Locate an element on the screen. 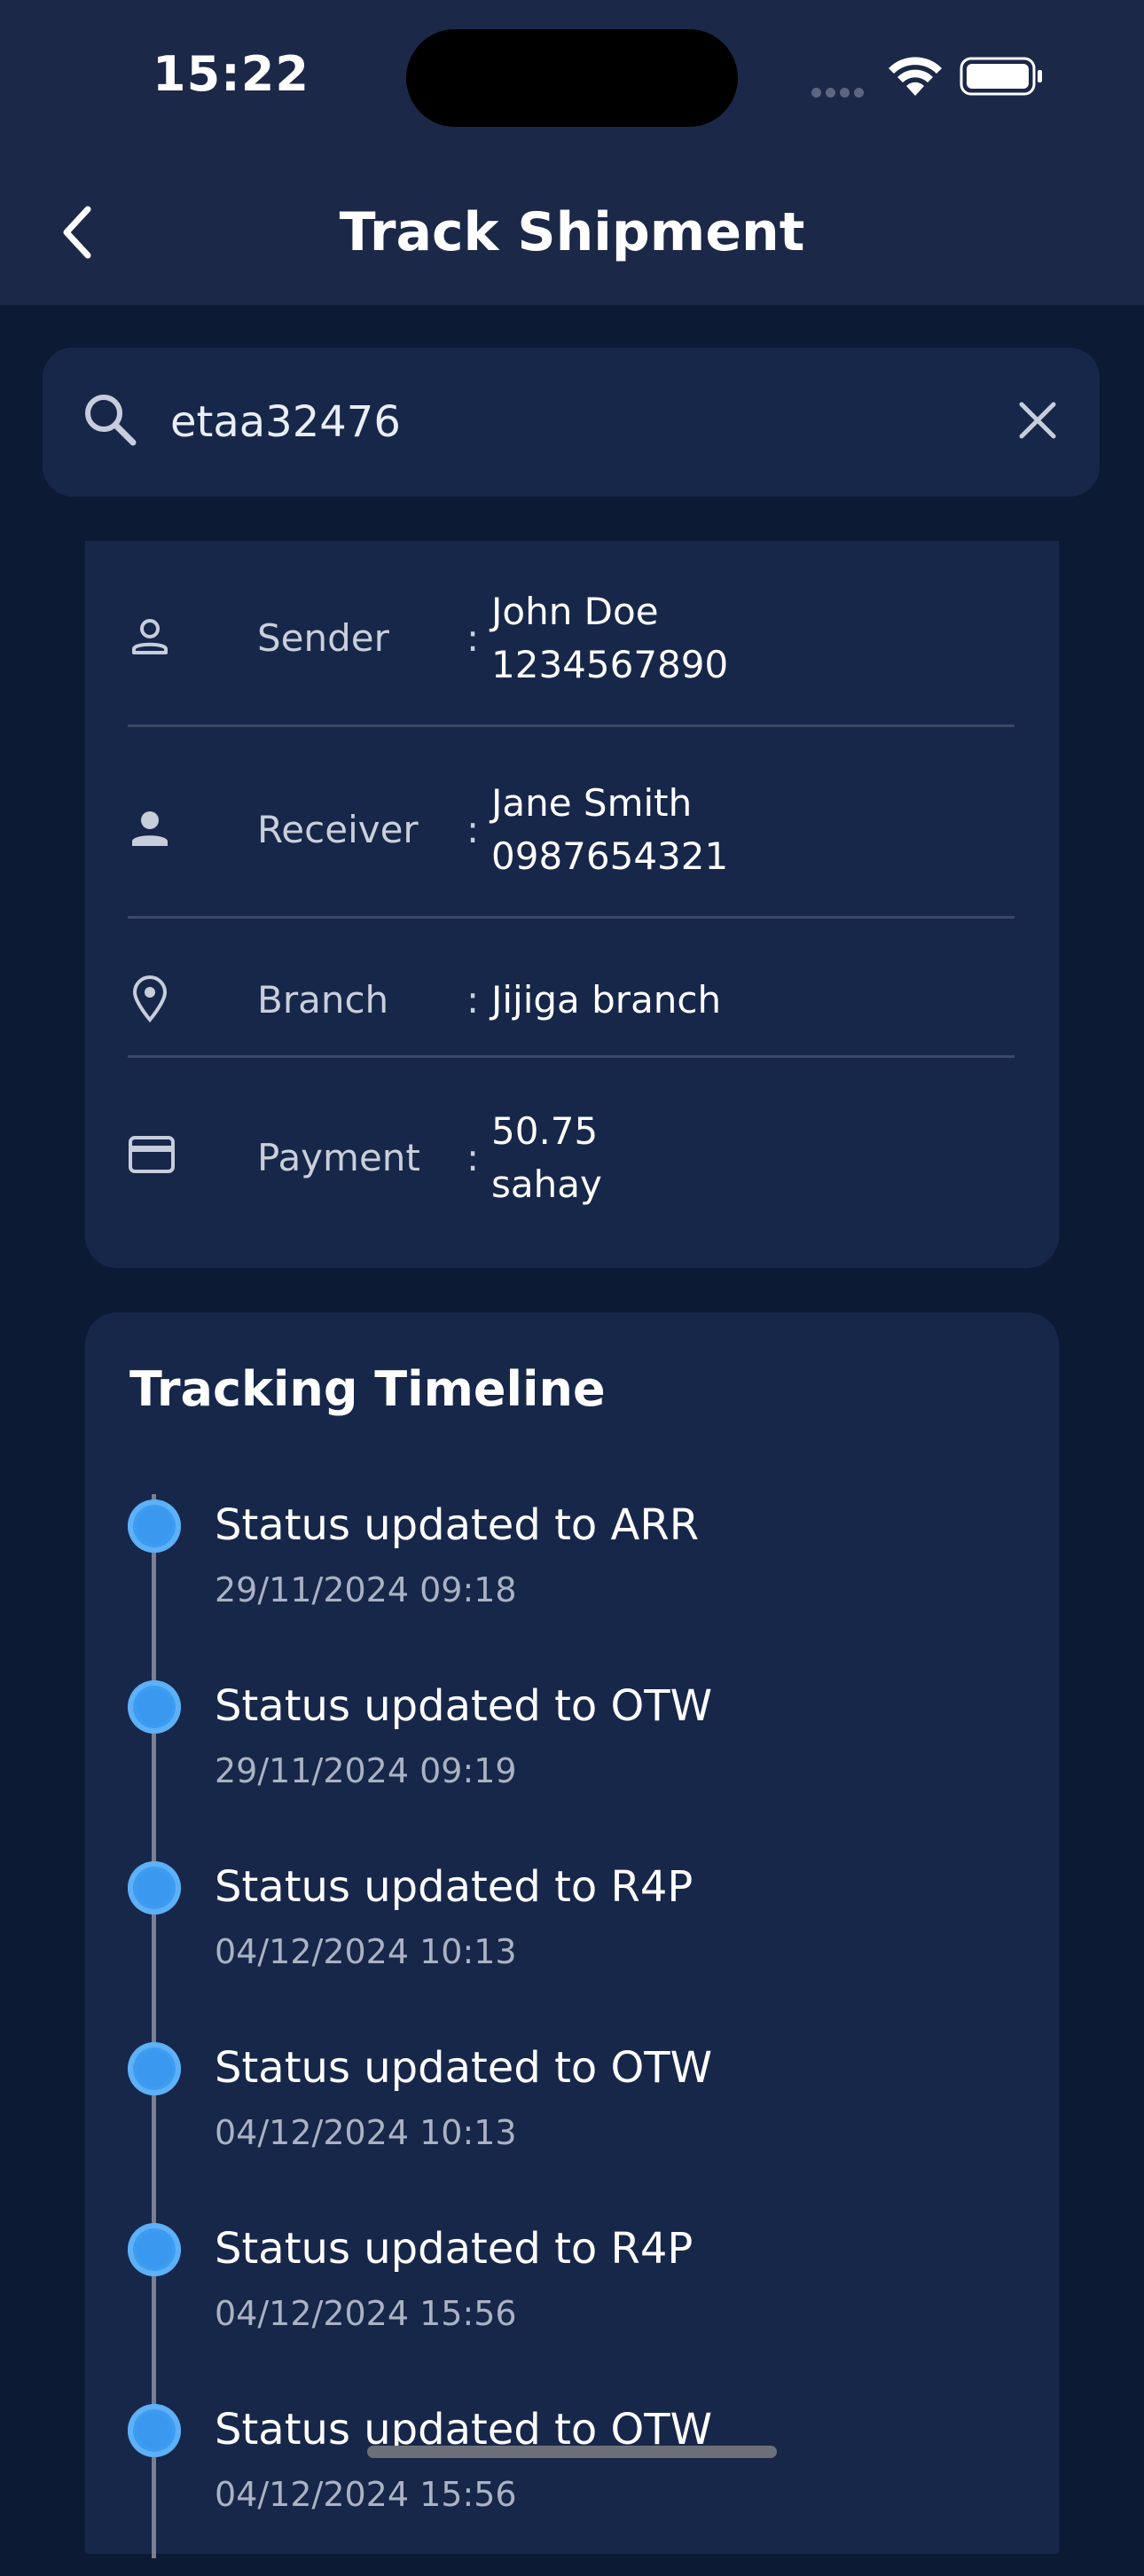 The image size is (1144, 2576). payment-label: Payment is located at coordinates (339, 1157).